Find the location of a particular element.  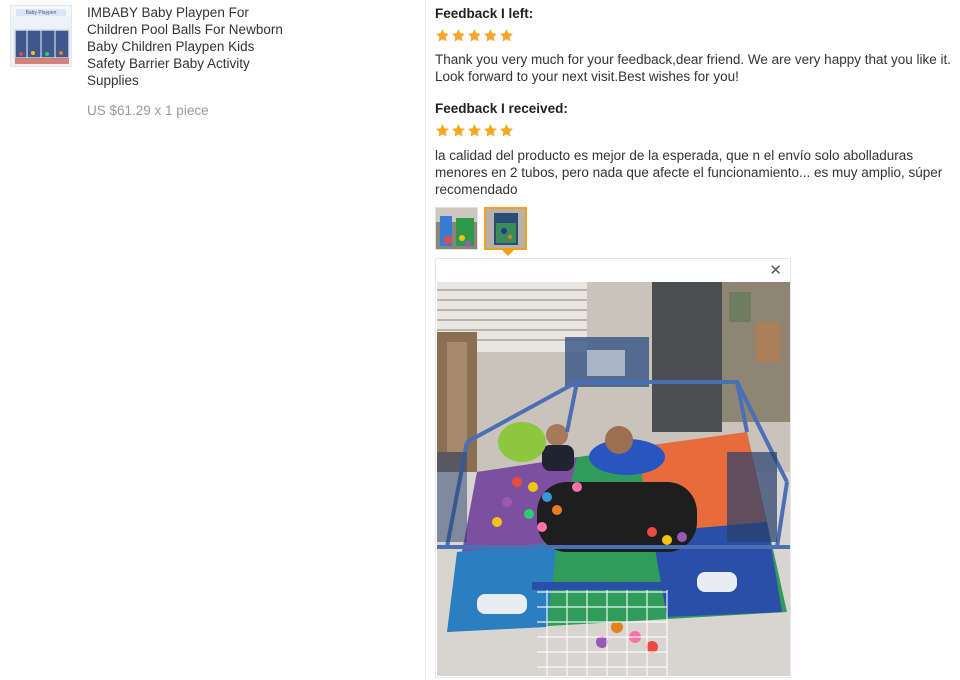

product-price: US $61.29 x 1 piece is located at coordinates (148, 110).